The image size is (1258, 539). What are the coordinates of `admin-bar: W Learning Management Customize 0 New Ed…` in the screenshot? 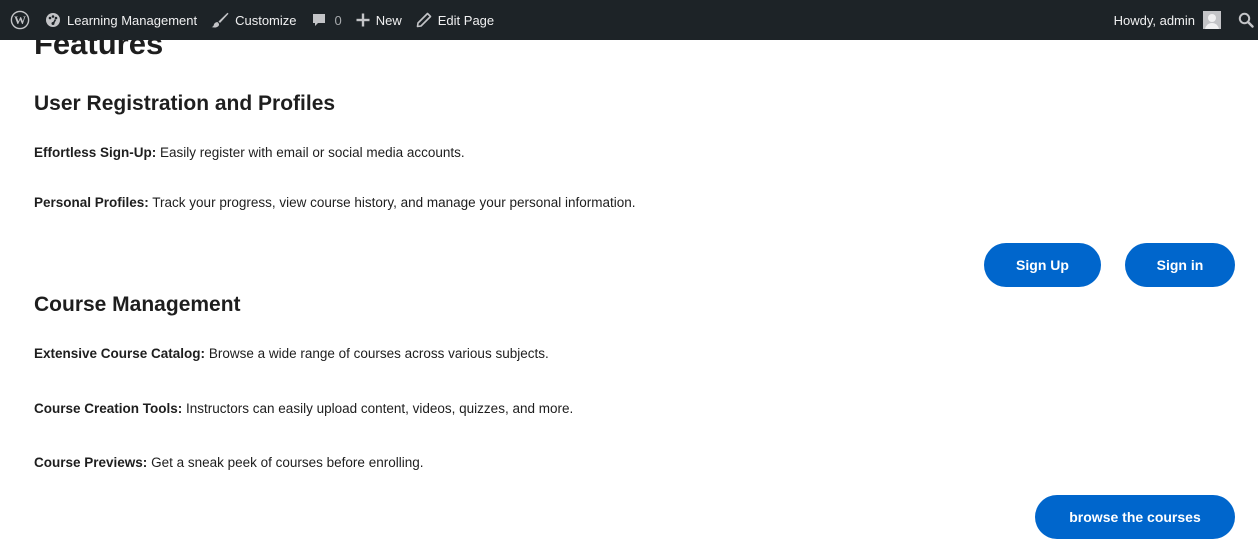 It's located at (629, 20).